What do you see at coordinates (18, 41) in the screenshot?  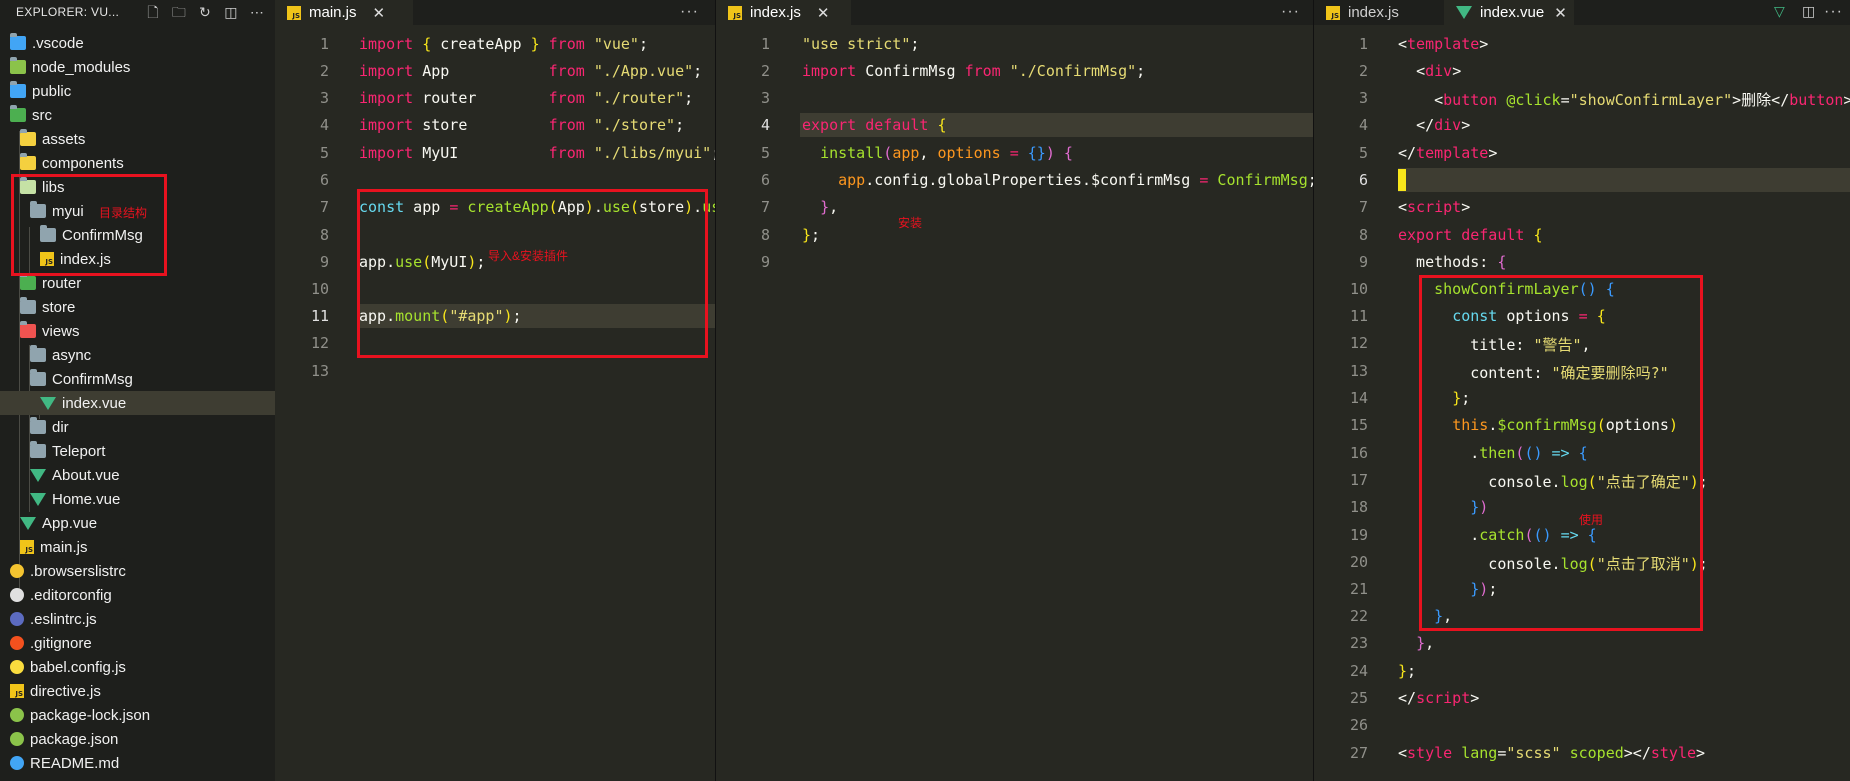 I see `vscode-folder-icon` at bounding box center [18, 41].